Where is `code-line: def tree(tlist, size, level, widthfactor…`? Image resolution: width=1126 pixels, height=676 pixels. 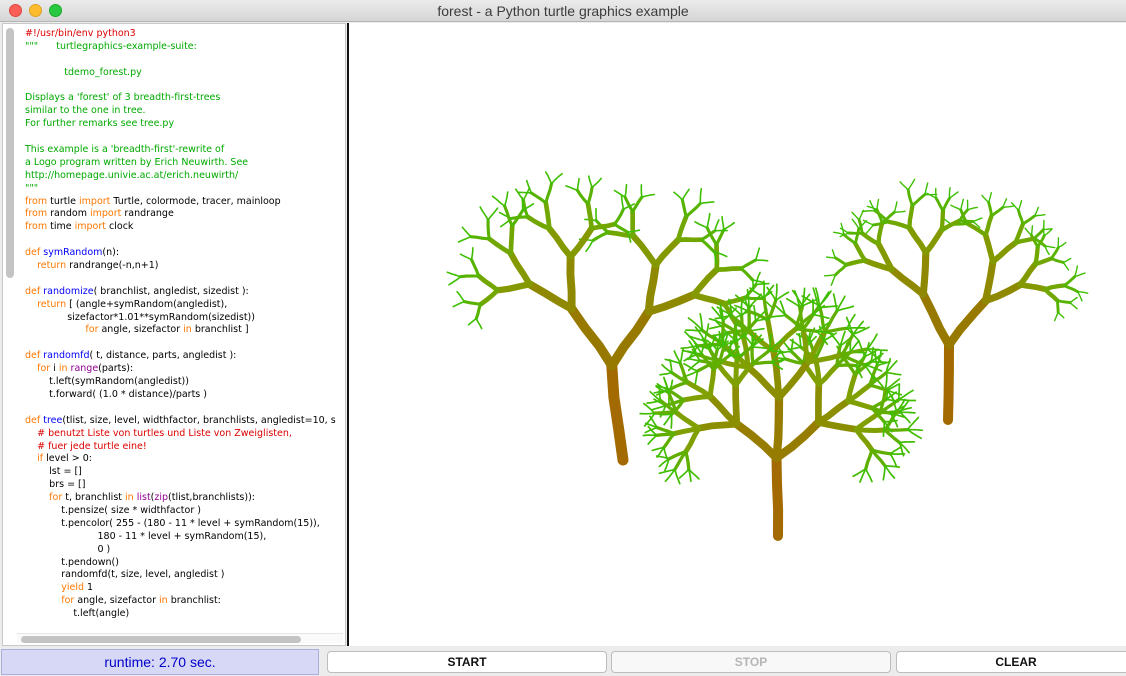
code-line: def tree(tlist, size, level, widthfactor… is located at coordinates (180, 420).